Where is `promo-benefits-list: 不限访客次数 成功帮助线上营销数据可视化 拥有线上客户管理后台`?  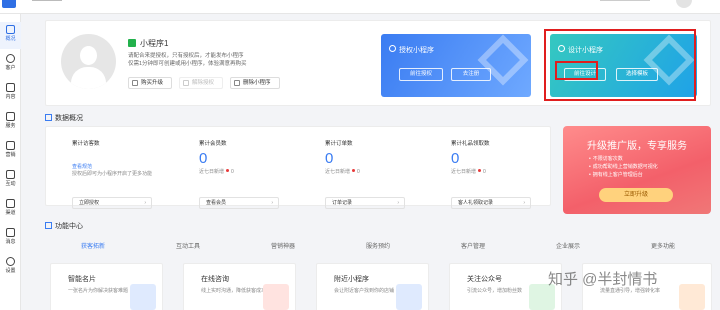
promo-benefits-list: 不限访客次数 成功帮助线上营销数据可视化 拥有线上客户管理后台 is located at coordinates (623, 167).